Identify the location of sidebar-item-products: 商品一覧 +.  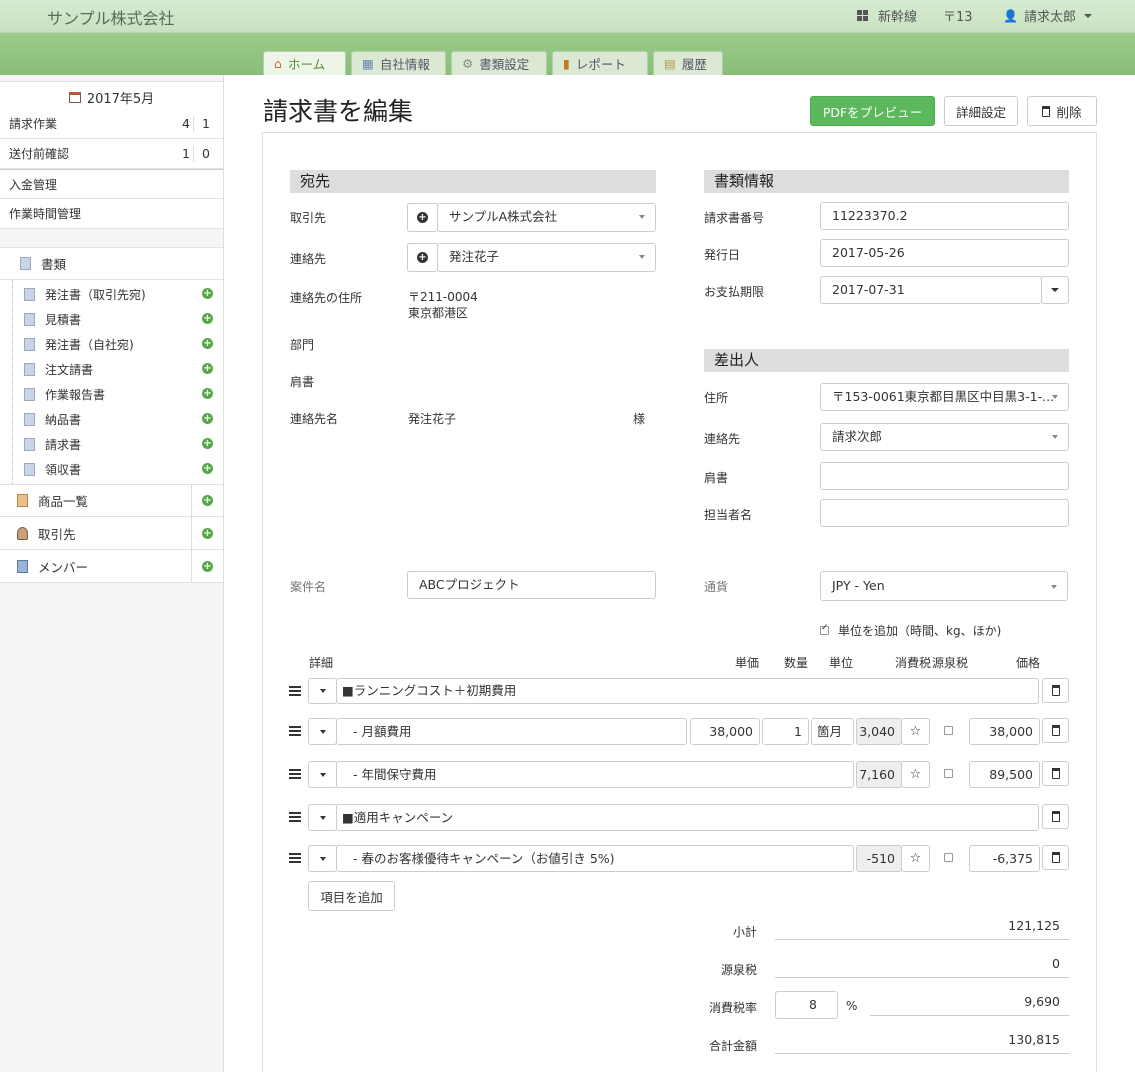
(111, 501).